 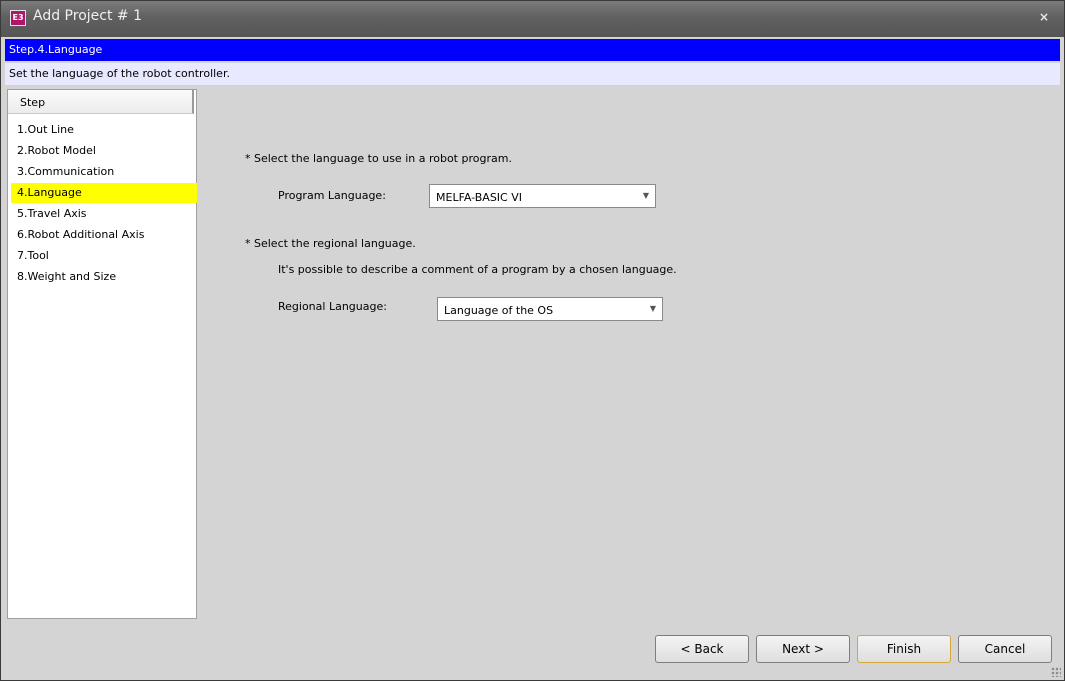 I want to click on step-list-header: Step, so click(x=101, y=102).